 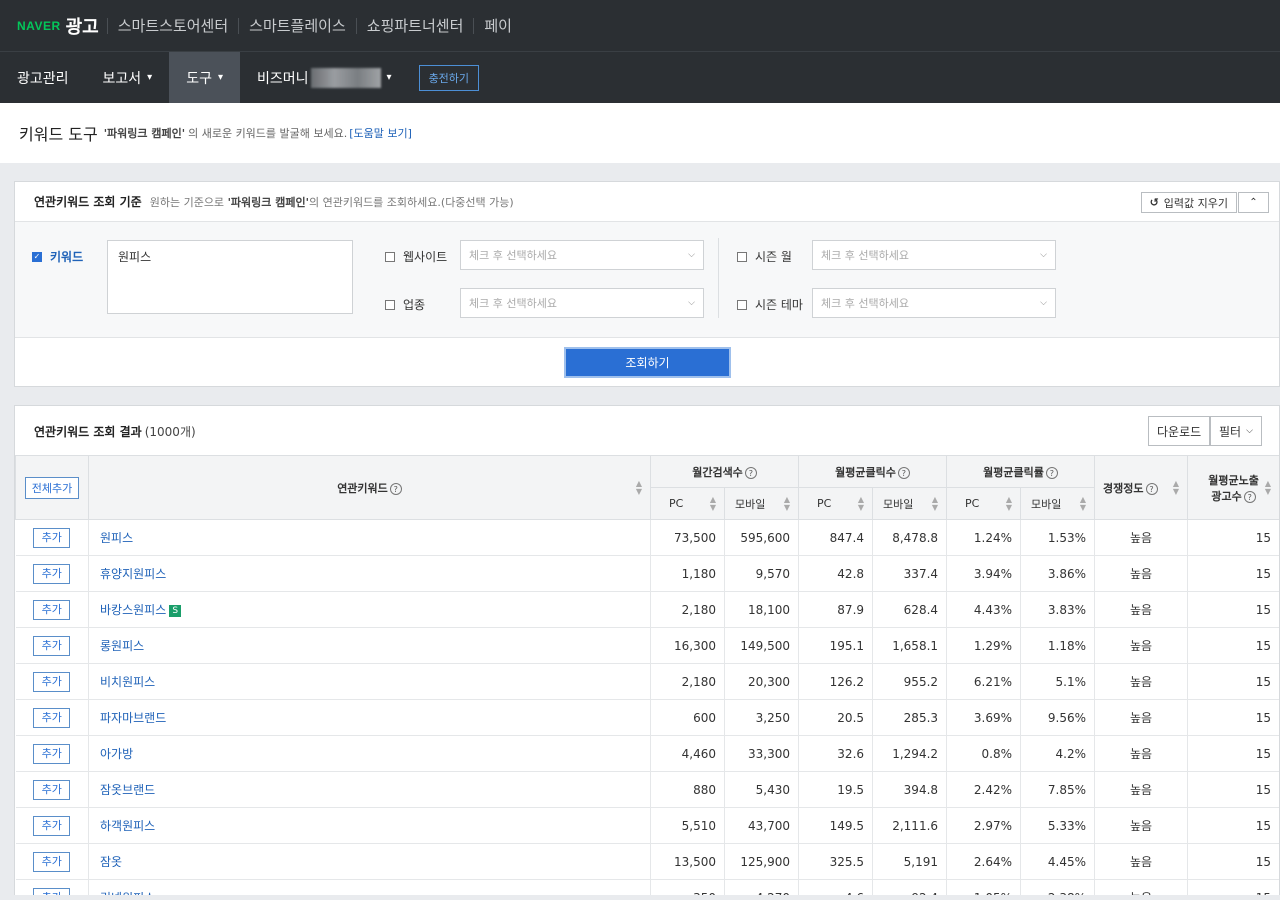 What do you see at coordinates (582, 303) in the screenshot?
I see `industry-select: 체크 후 선택하세요 ⌵` at bounding box center [582, 303].